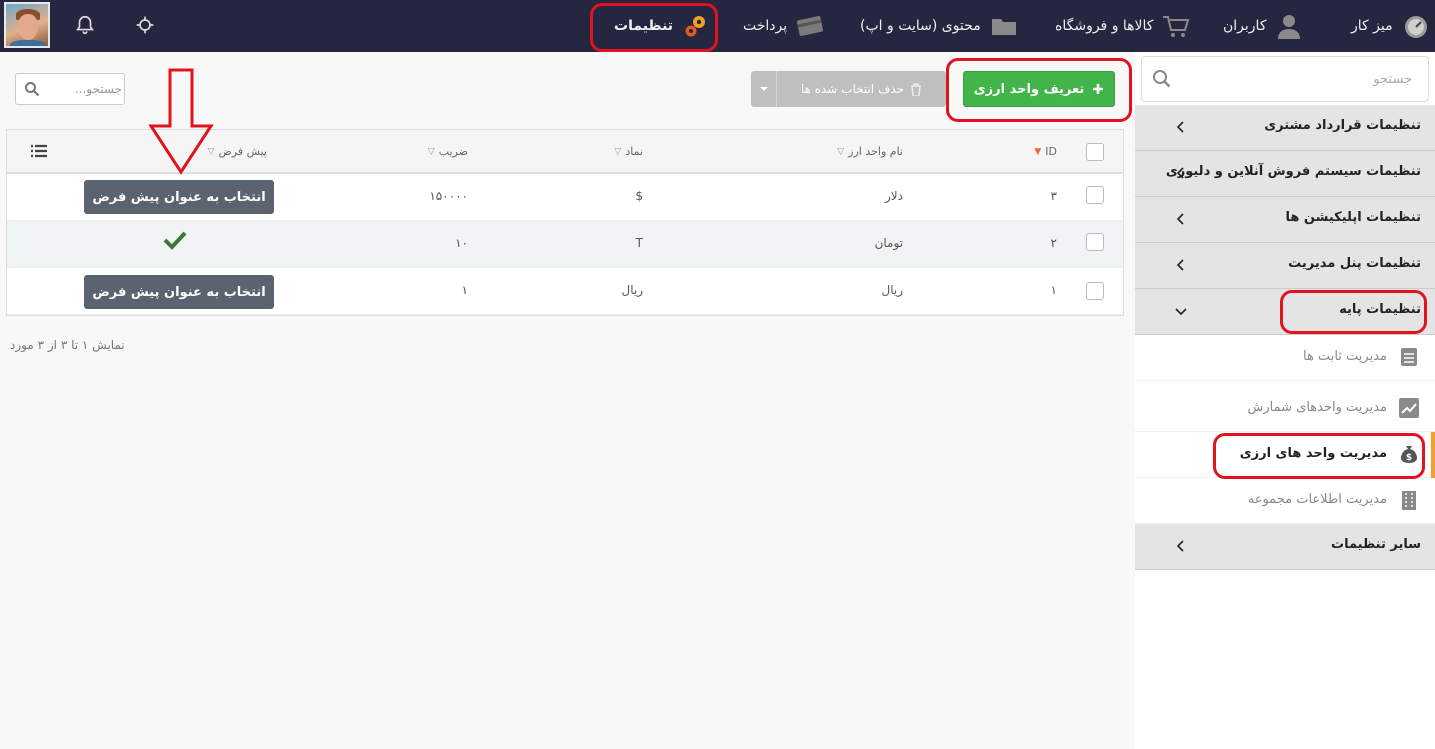 The width and height of the screenshot is (1435, 749). Describe the element at coordinates (461, 243) in the screenshot. I see `cell-factor: ۱۰` at that location.